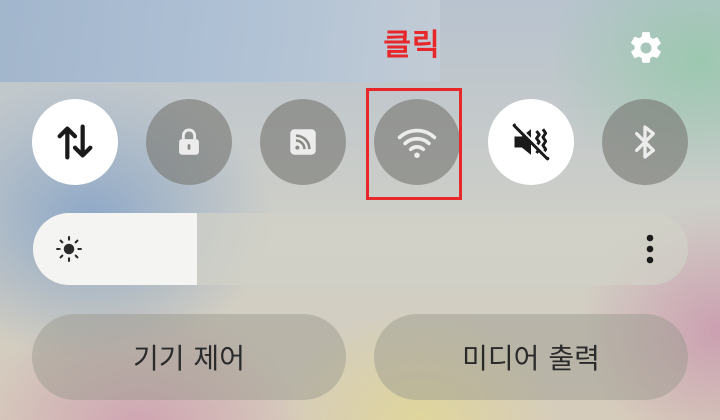 The width and height of the screenshot is (720, 420). I want to click on tile-bluetooth, so click(645, 142).